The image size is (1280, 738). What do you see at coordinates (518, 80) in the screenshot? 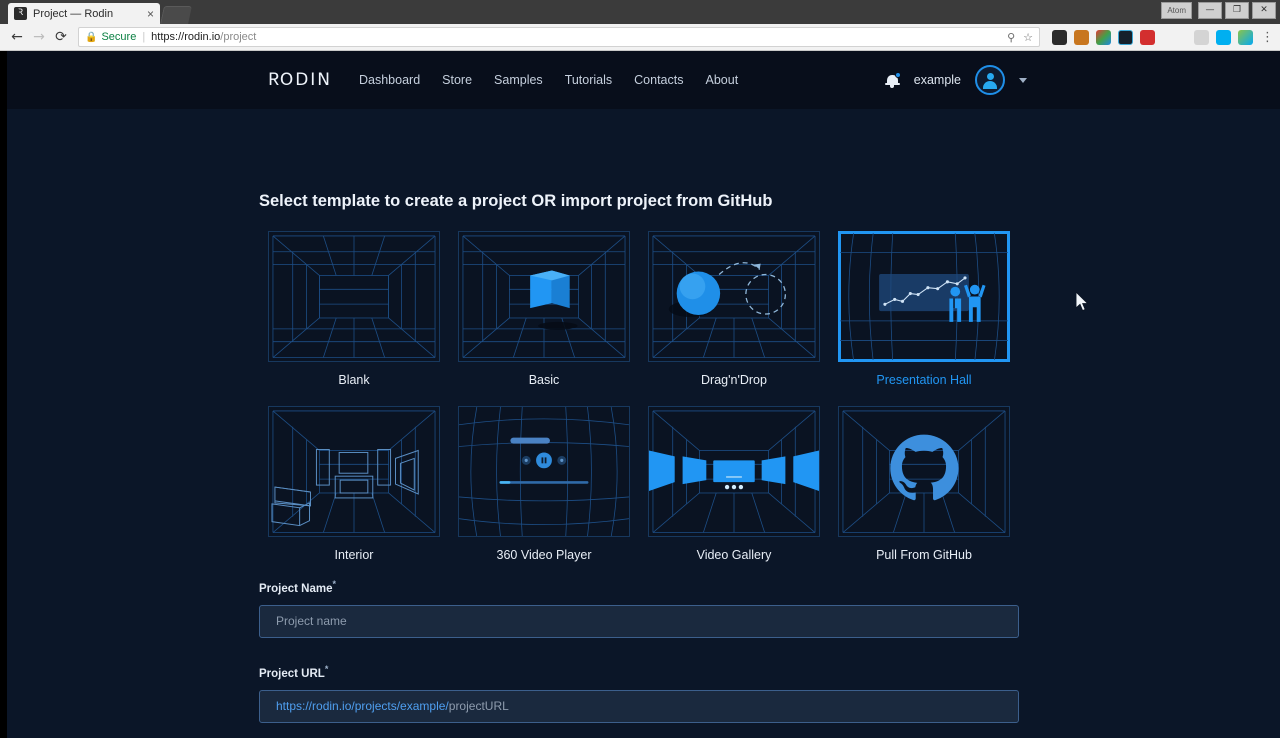
I see `nav-item-samples: Samples` at bounding box center [518, 80].